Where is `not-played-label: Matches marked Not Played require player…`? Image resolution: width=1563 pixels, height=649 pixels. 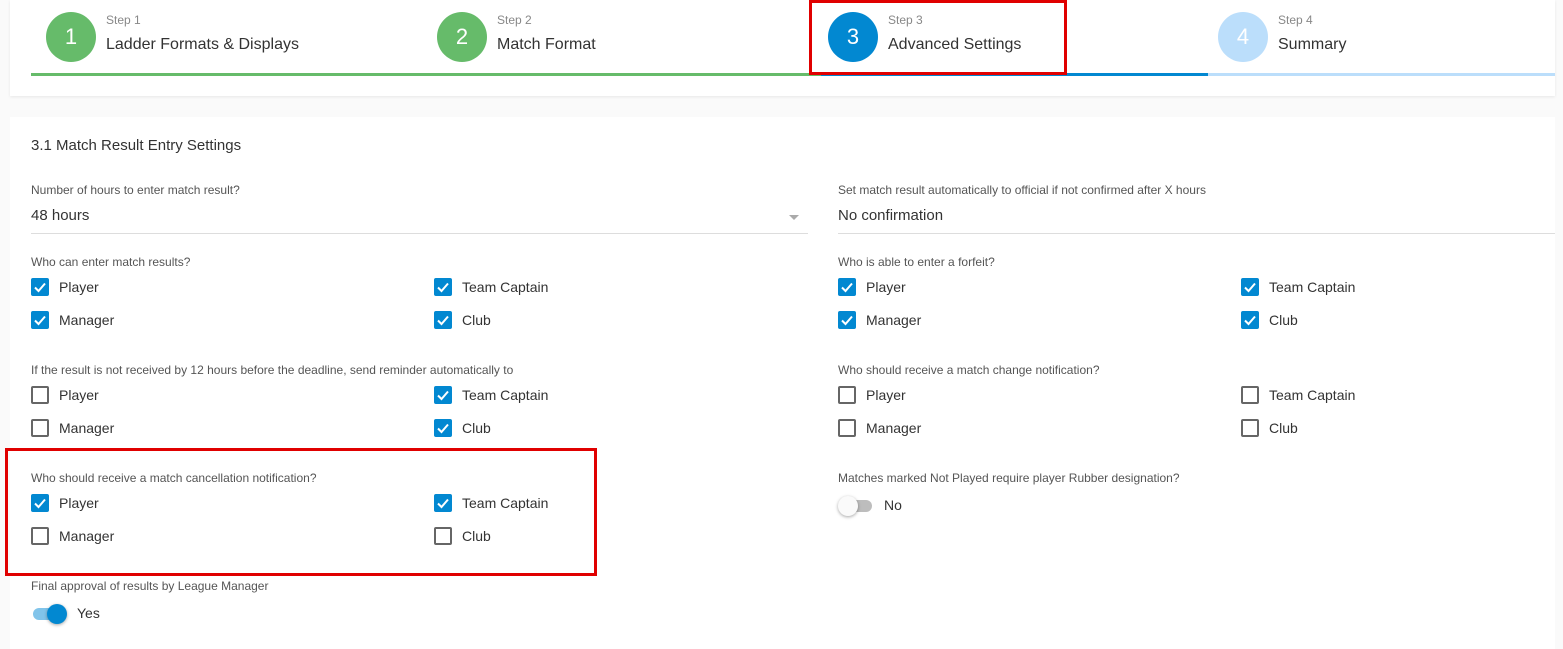 not-played-label: Matches marked Not Played require player… is located at coordinates (1009, 478).